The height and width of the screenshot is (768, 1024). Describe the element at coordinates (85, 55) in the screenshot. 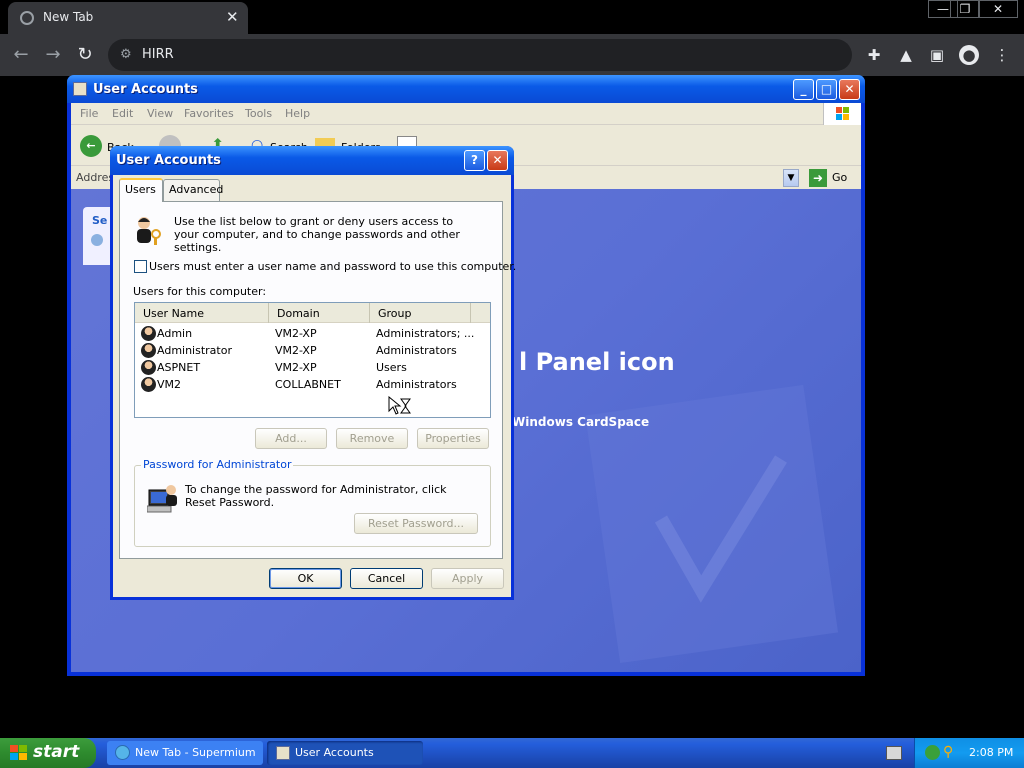

I see `reload-icon: ↻` at that location.